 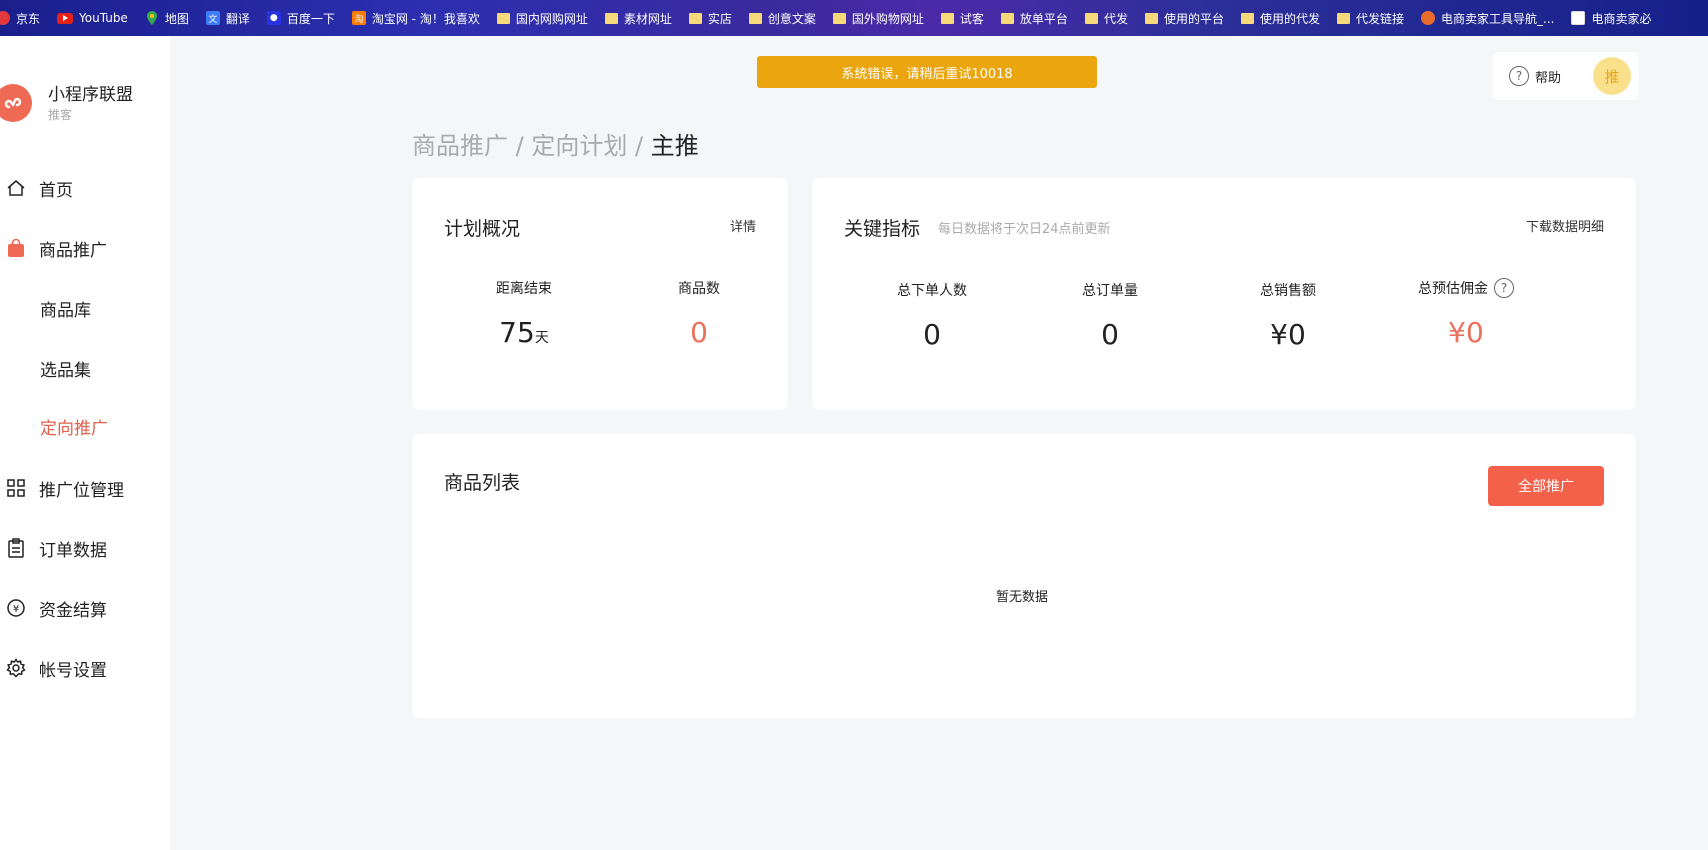 I want to click on clipboard-icon, so click(x=16, y=548).